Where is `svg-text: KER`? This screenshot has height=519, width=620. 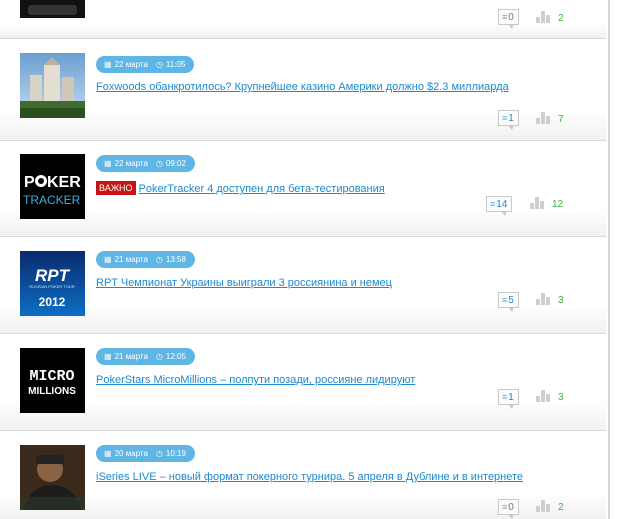
svg-text: KER is located at coordinates (64, 182).